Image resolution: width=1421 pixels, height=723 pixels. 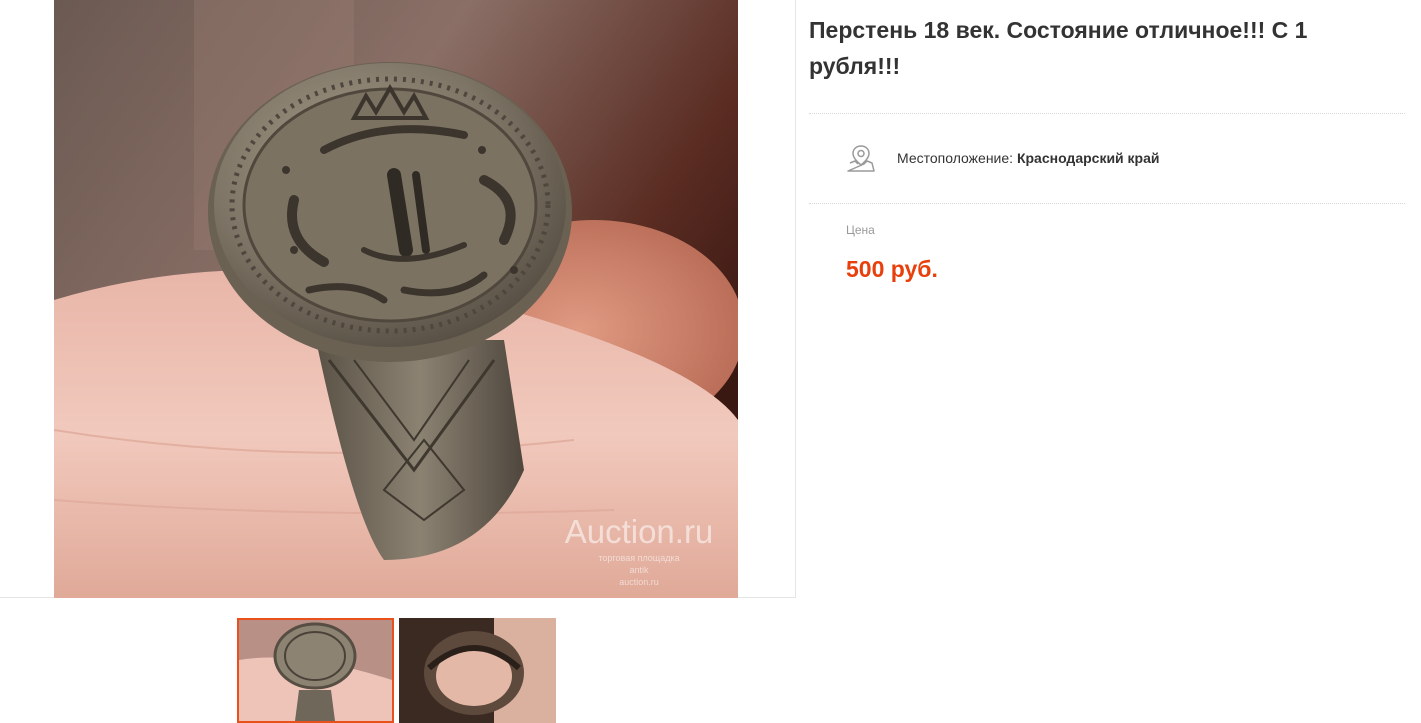 What do you see at coordinates (860, 230) in the screenshot?
I see `price-label: Цена` at bounding box center [860, 230].